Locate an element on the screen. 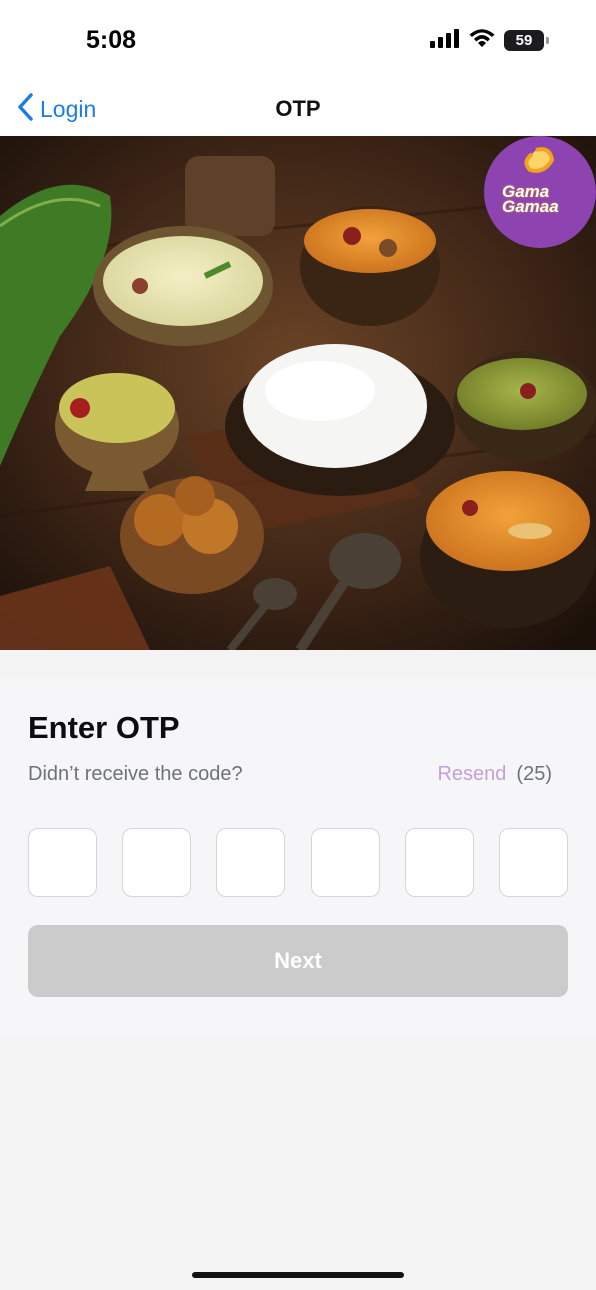  signal-icon is located at coordinates (445, 40).